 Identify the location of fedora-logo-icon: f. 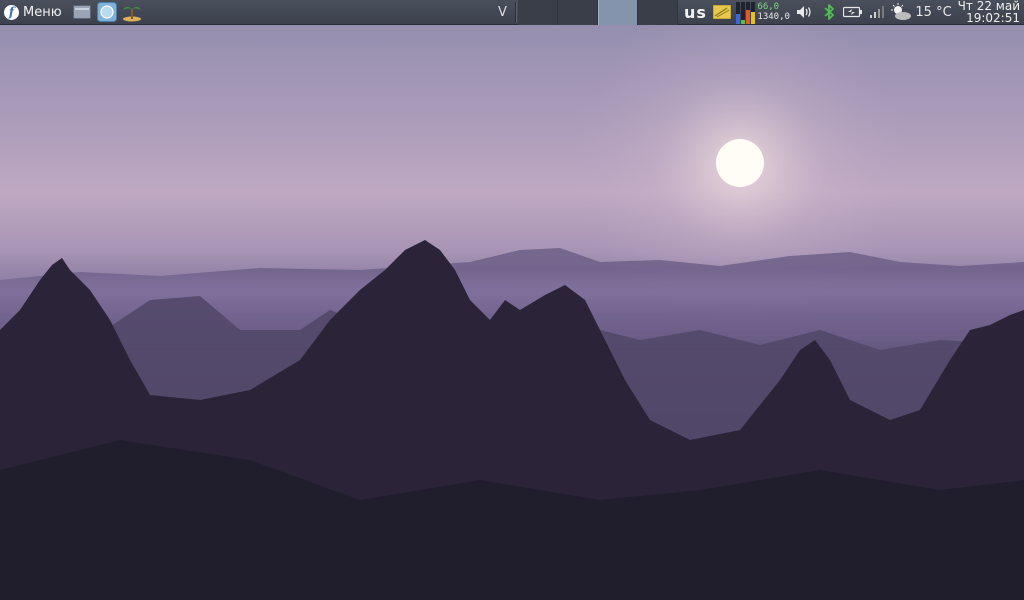
(11, 12).